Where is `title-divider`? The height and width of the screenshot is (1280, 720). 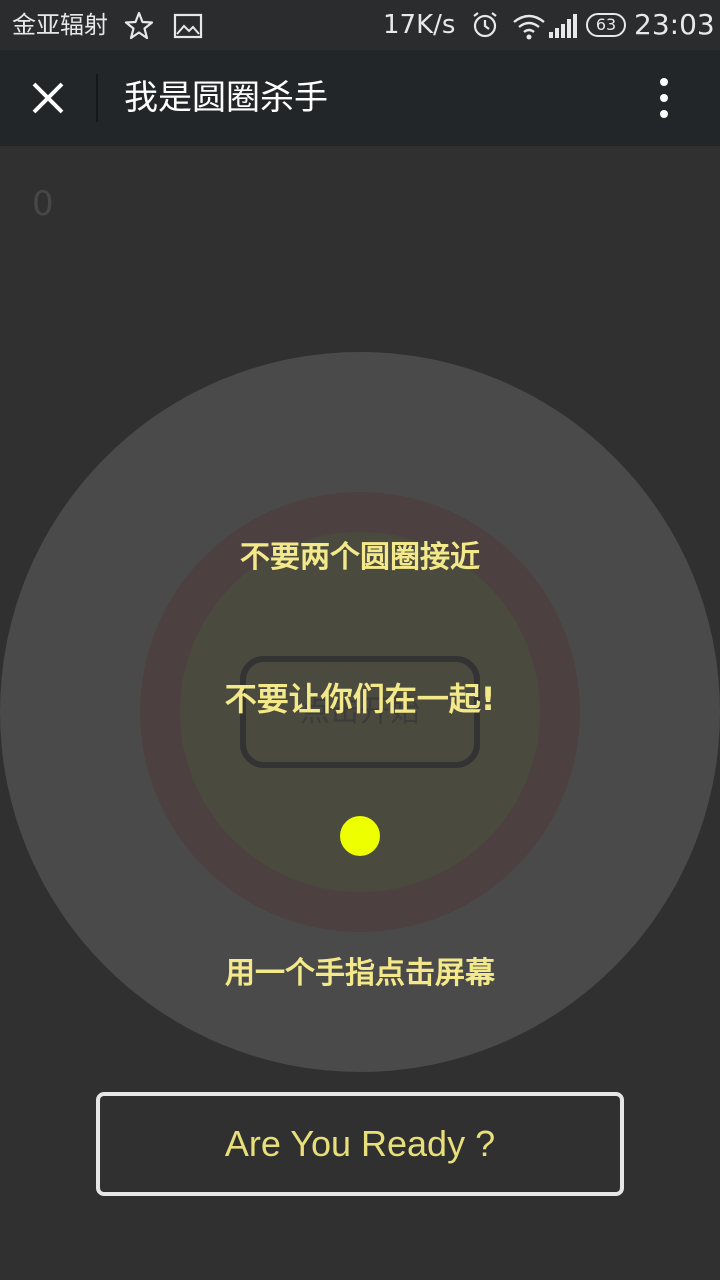
title-divider is located at coordinates (97, 98).